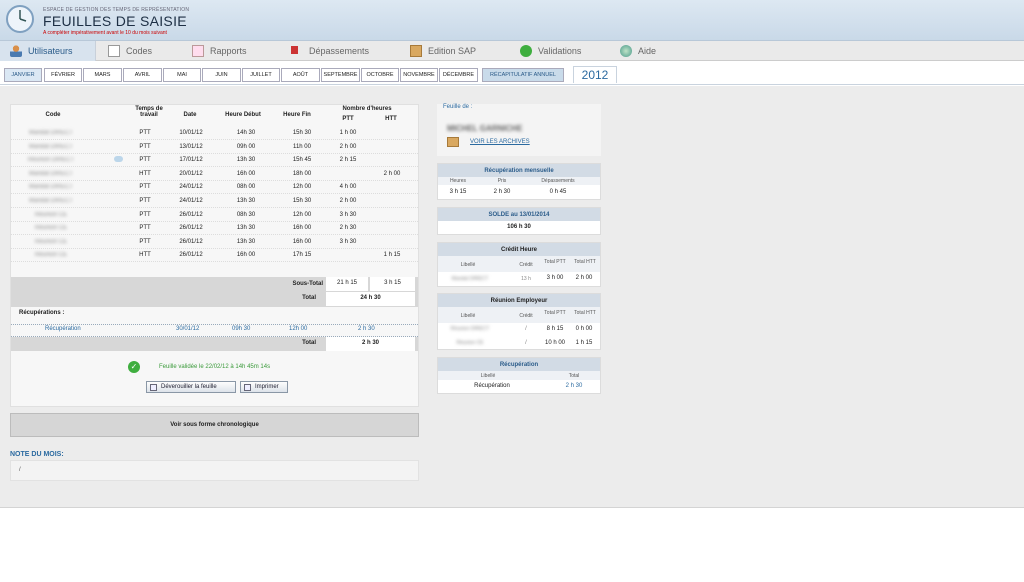  Describe the element at coordinates (470, 279) in the screenshot. I see `credit-row-libelle: Mandat DIRECT` at that location.